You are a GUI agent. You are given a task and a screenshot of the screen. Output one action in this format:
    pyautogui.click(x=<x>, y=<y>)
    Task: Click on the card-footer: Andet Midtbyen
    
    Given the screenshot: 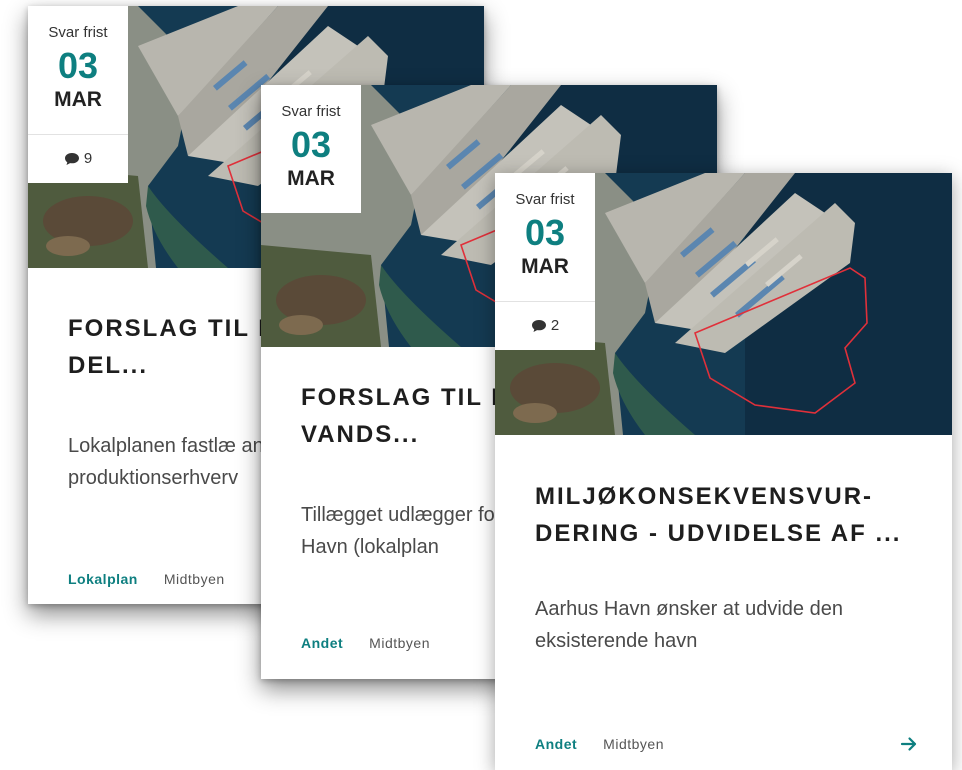 What is the action you would take?
    pyautogui.click(x=726, y=744)
    